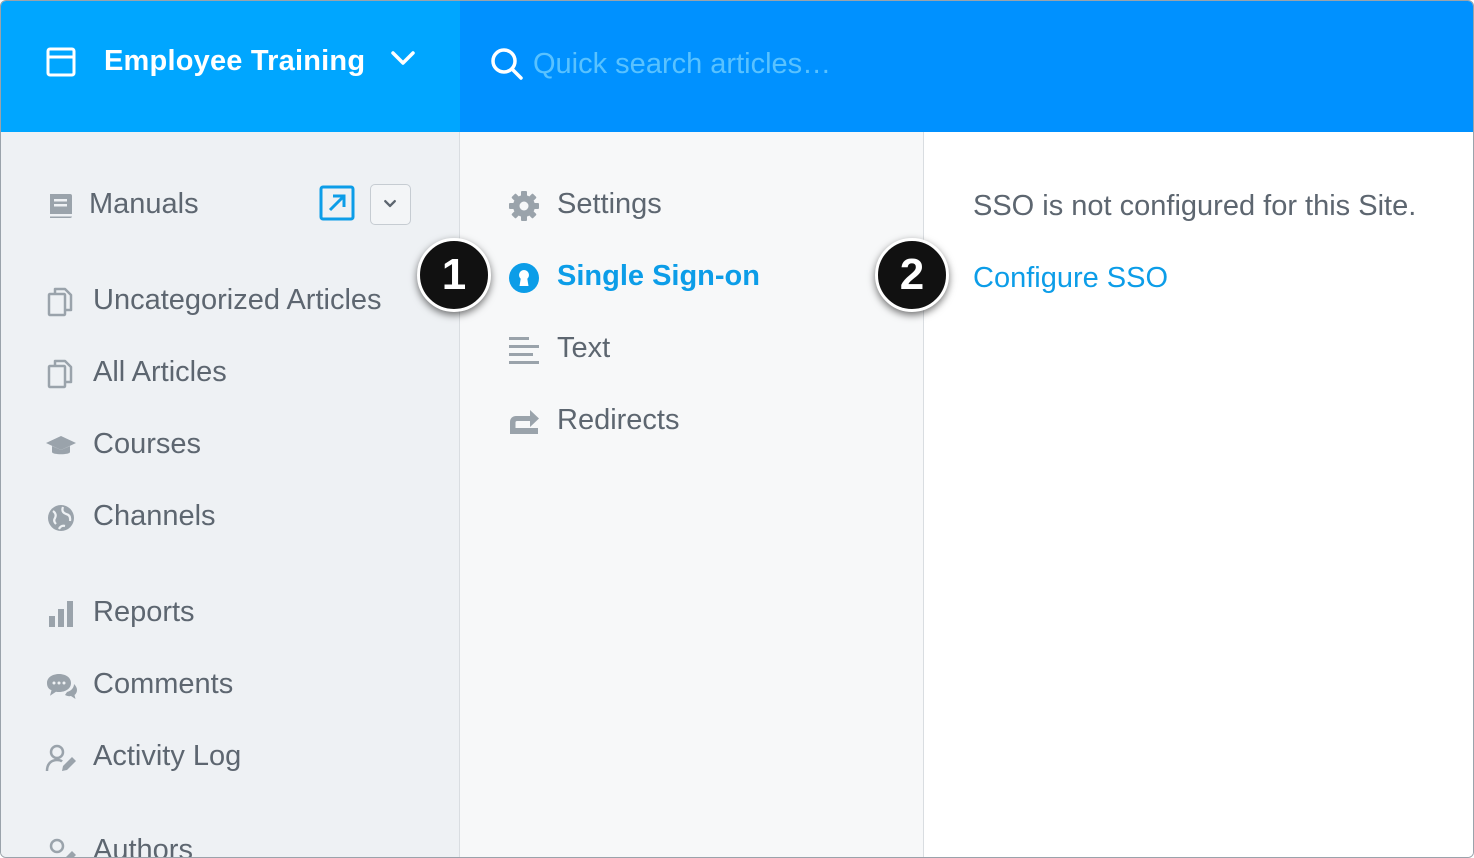 Image resolution: width=1474 pixels, height=858 pixels. I want to click on sidebar-item-label: Reports, so click(144, 612).